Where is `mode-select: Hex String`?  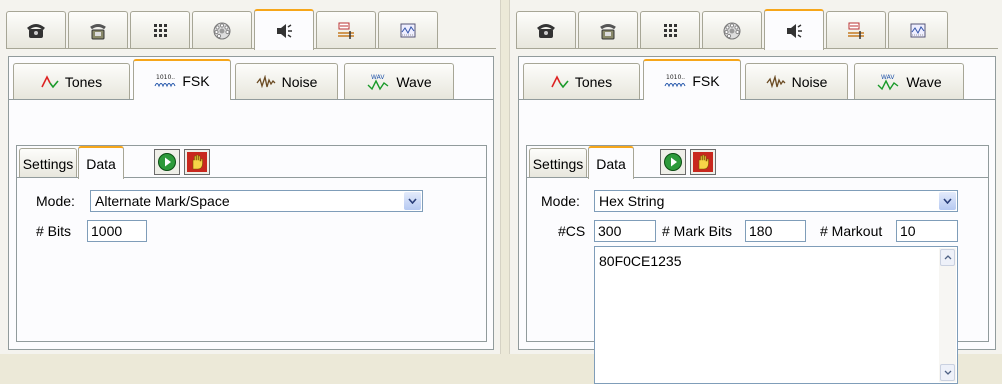
mode-select: Hex String is located at coordinates (776, 201).